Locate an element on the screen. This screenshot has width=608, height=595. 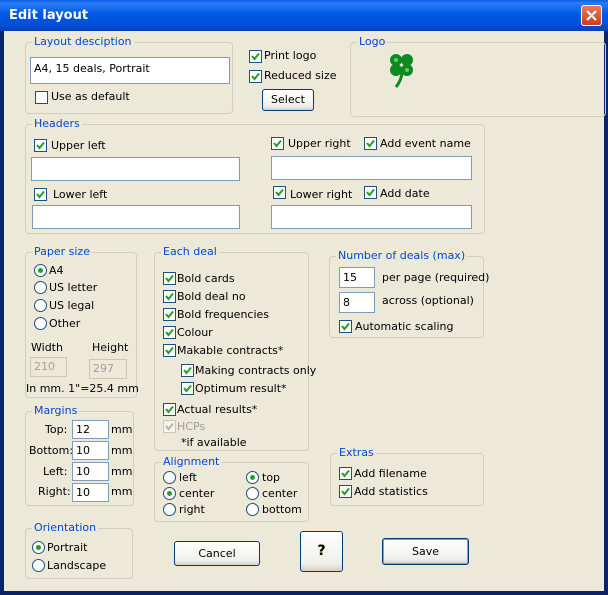
upper-right-checkbox is located at coordinates (277, 143).